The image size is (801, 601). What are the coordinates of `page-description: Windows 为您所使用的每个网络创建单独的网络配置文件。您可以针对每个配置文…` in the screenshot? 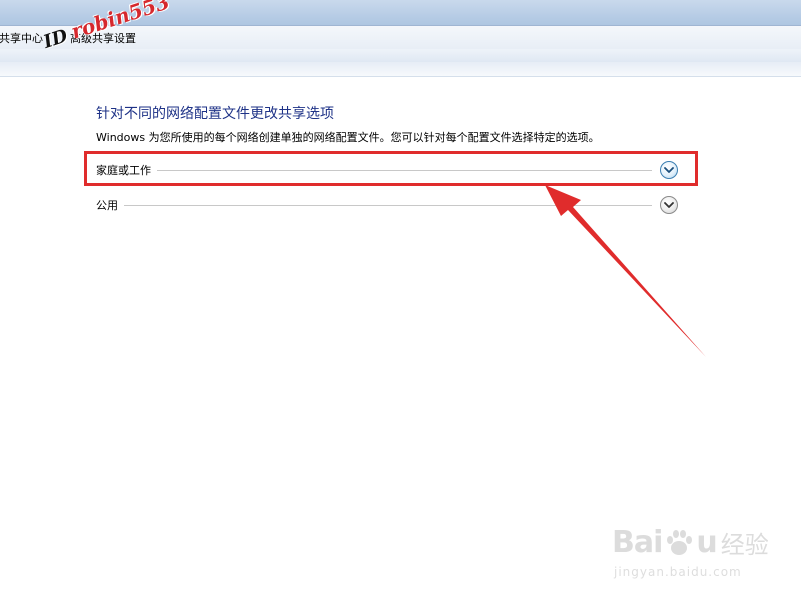 It's located at (348, 137).